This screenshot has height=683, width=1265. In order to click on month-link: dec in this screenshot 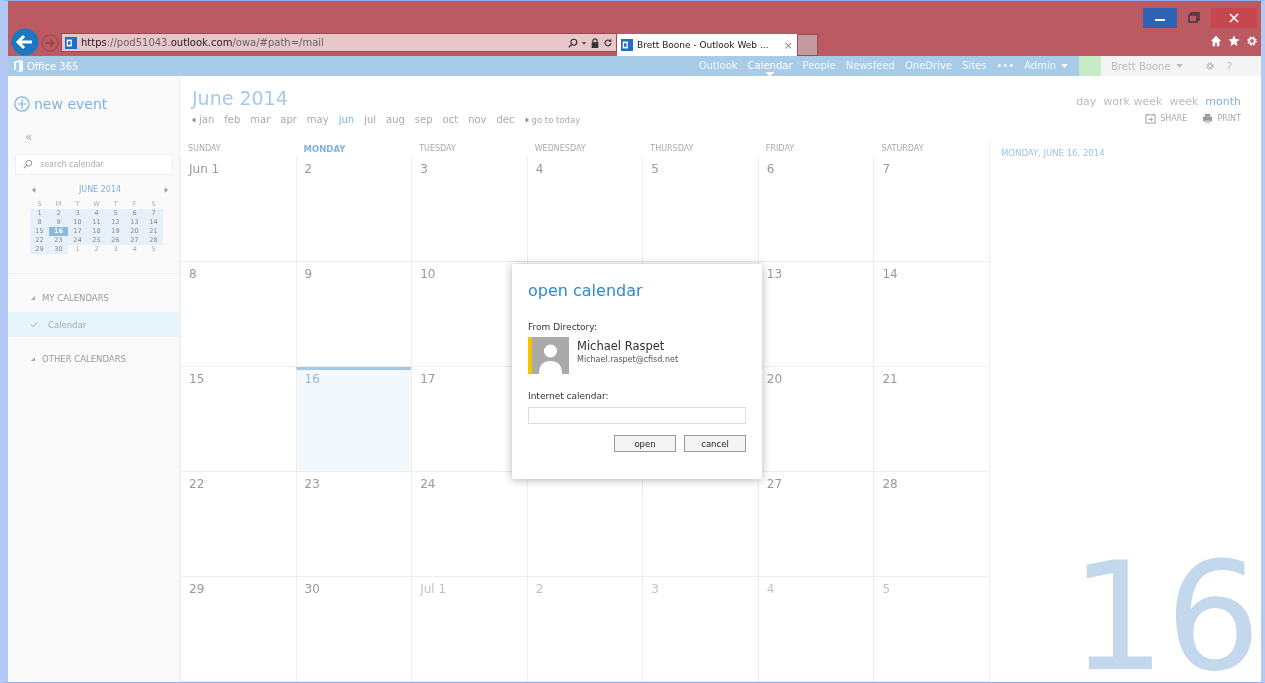, I will do `click(505, 119)`.